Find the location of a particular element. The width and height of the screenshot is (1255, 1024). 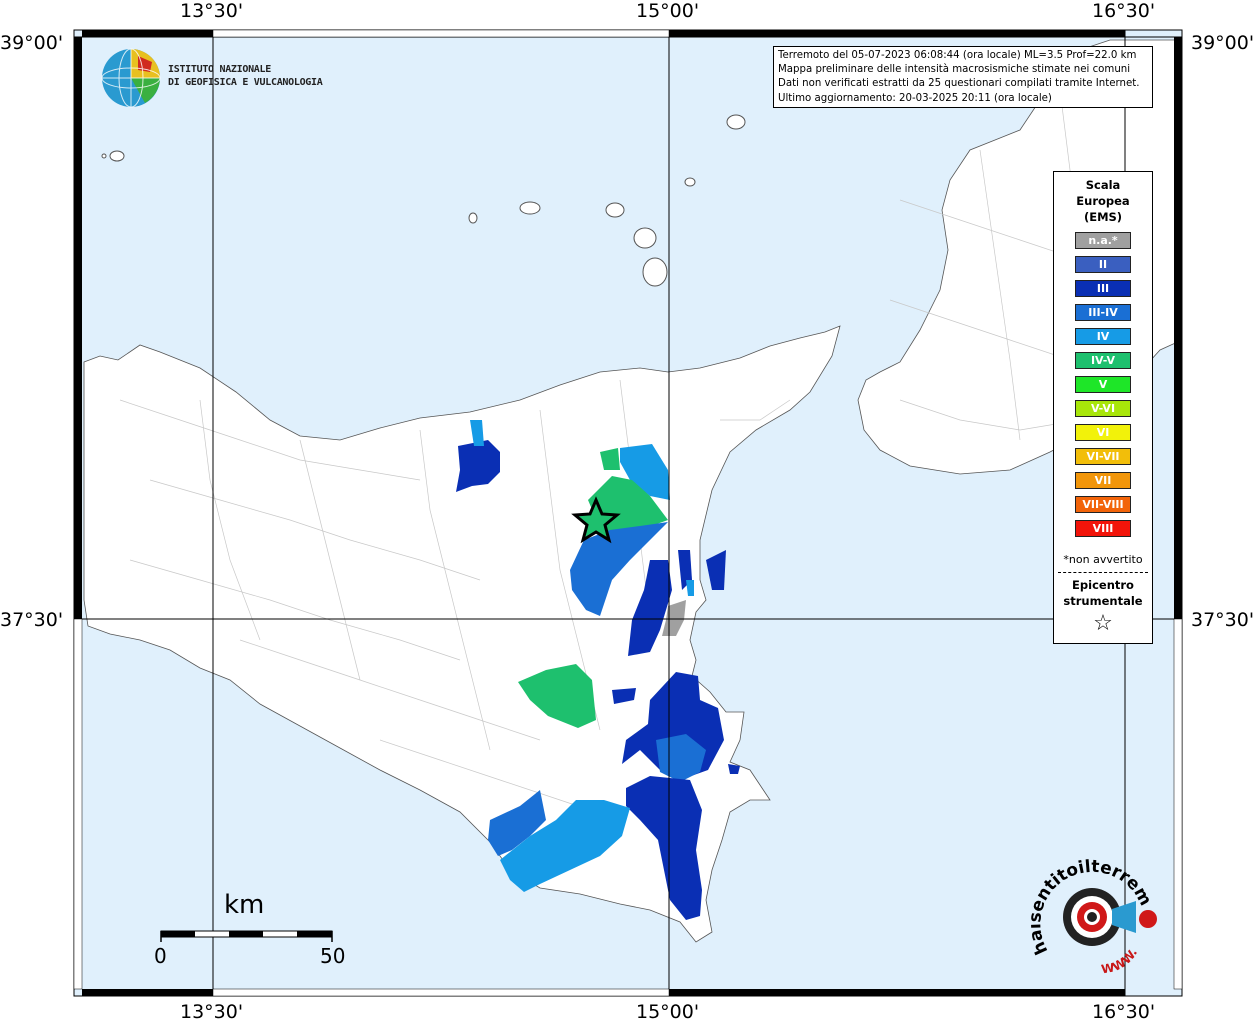

haisentito-www-text: WWW. is located at coordinates (1120, 961).